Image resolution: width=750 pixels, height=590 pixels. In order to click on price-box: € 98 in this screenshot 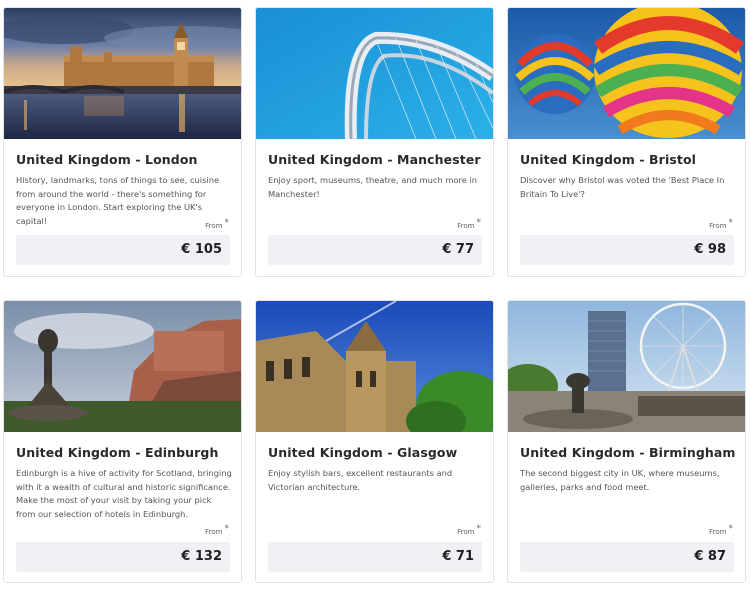, I will do `click(627, 250)`.